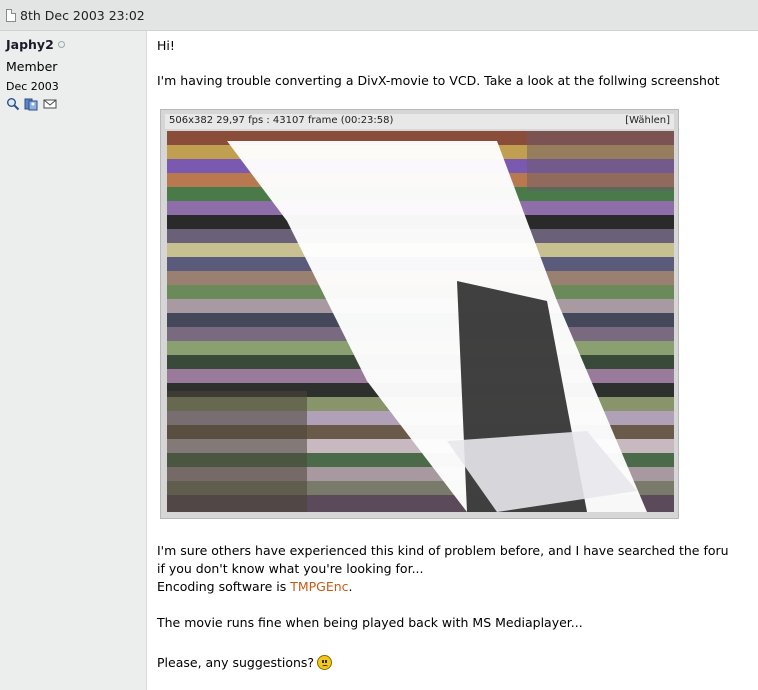 This screenshot has width=758, height=690. I want to click on post-icon, so click(11, 15).